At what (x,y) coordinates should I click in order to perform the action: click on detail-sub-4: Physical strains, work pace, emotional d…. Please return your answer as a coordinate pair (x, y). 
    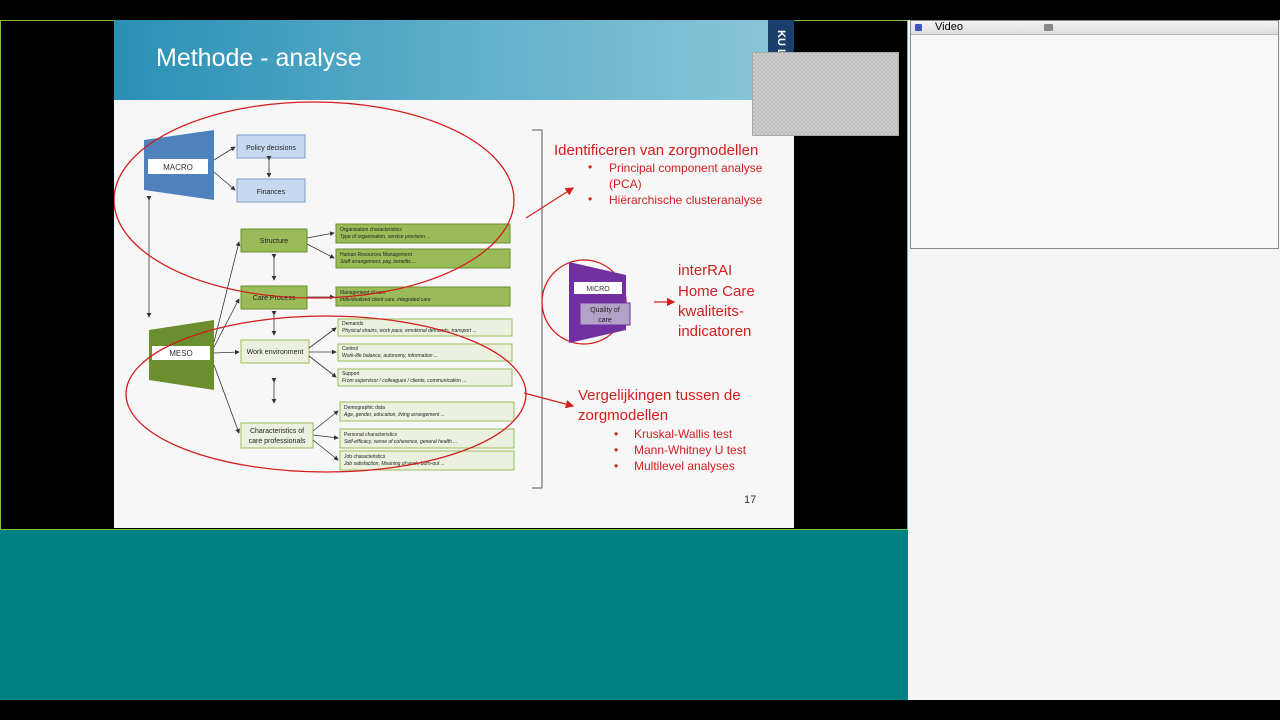
    Looking at the image, I should click on (409, 331).